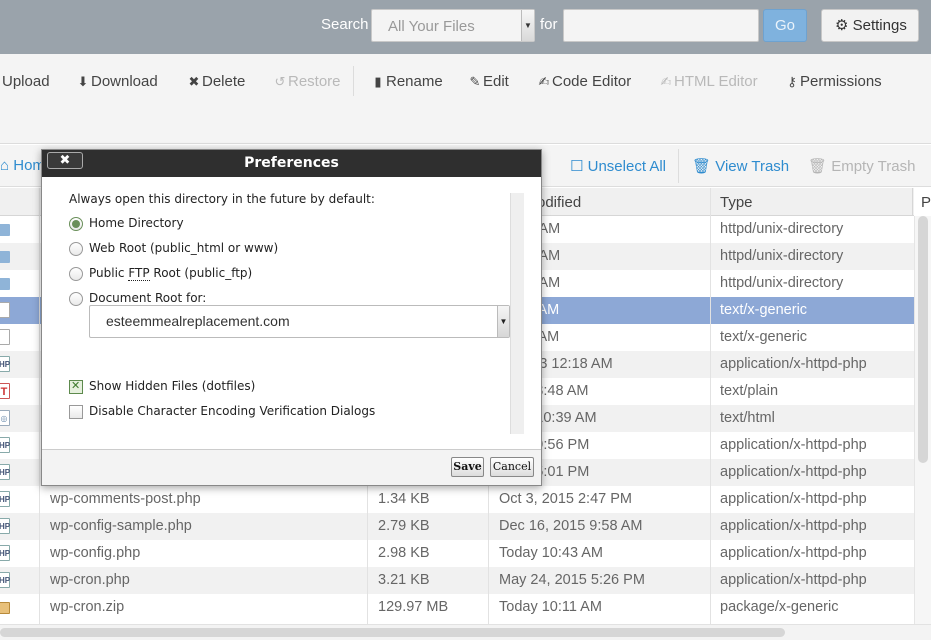  I want to click on search-scope-select: All Your Files ▼, so click(453, 25).